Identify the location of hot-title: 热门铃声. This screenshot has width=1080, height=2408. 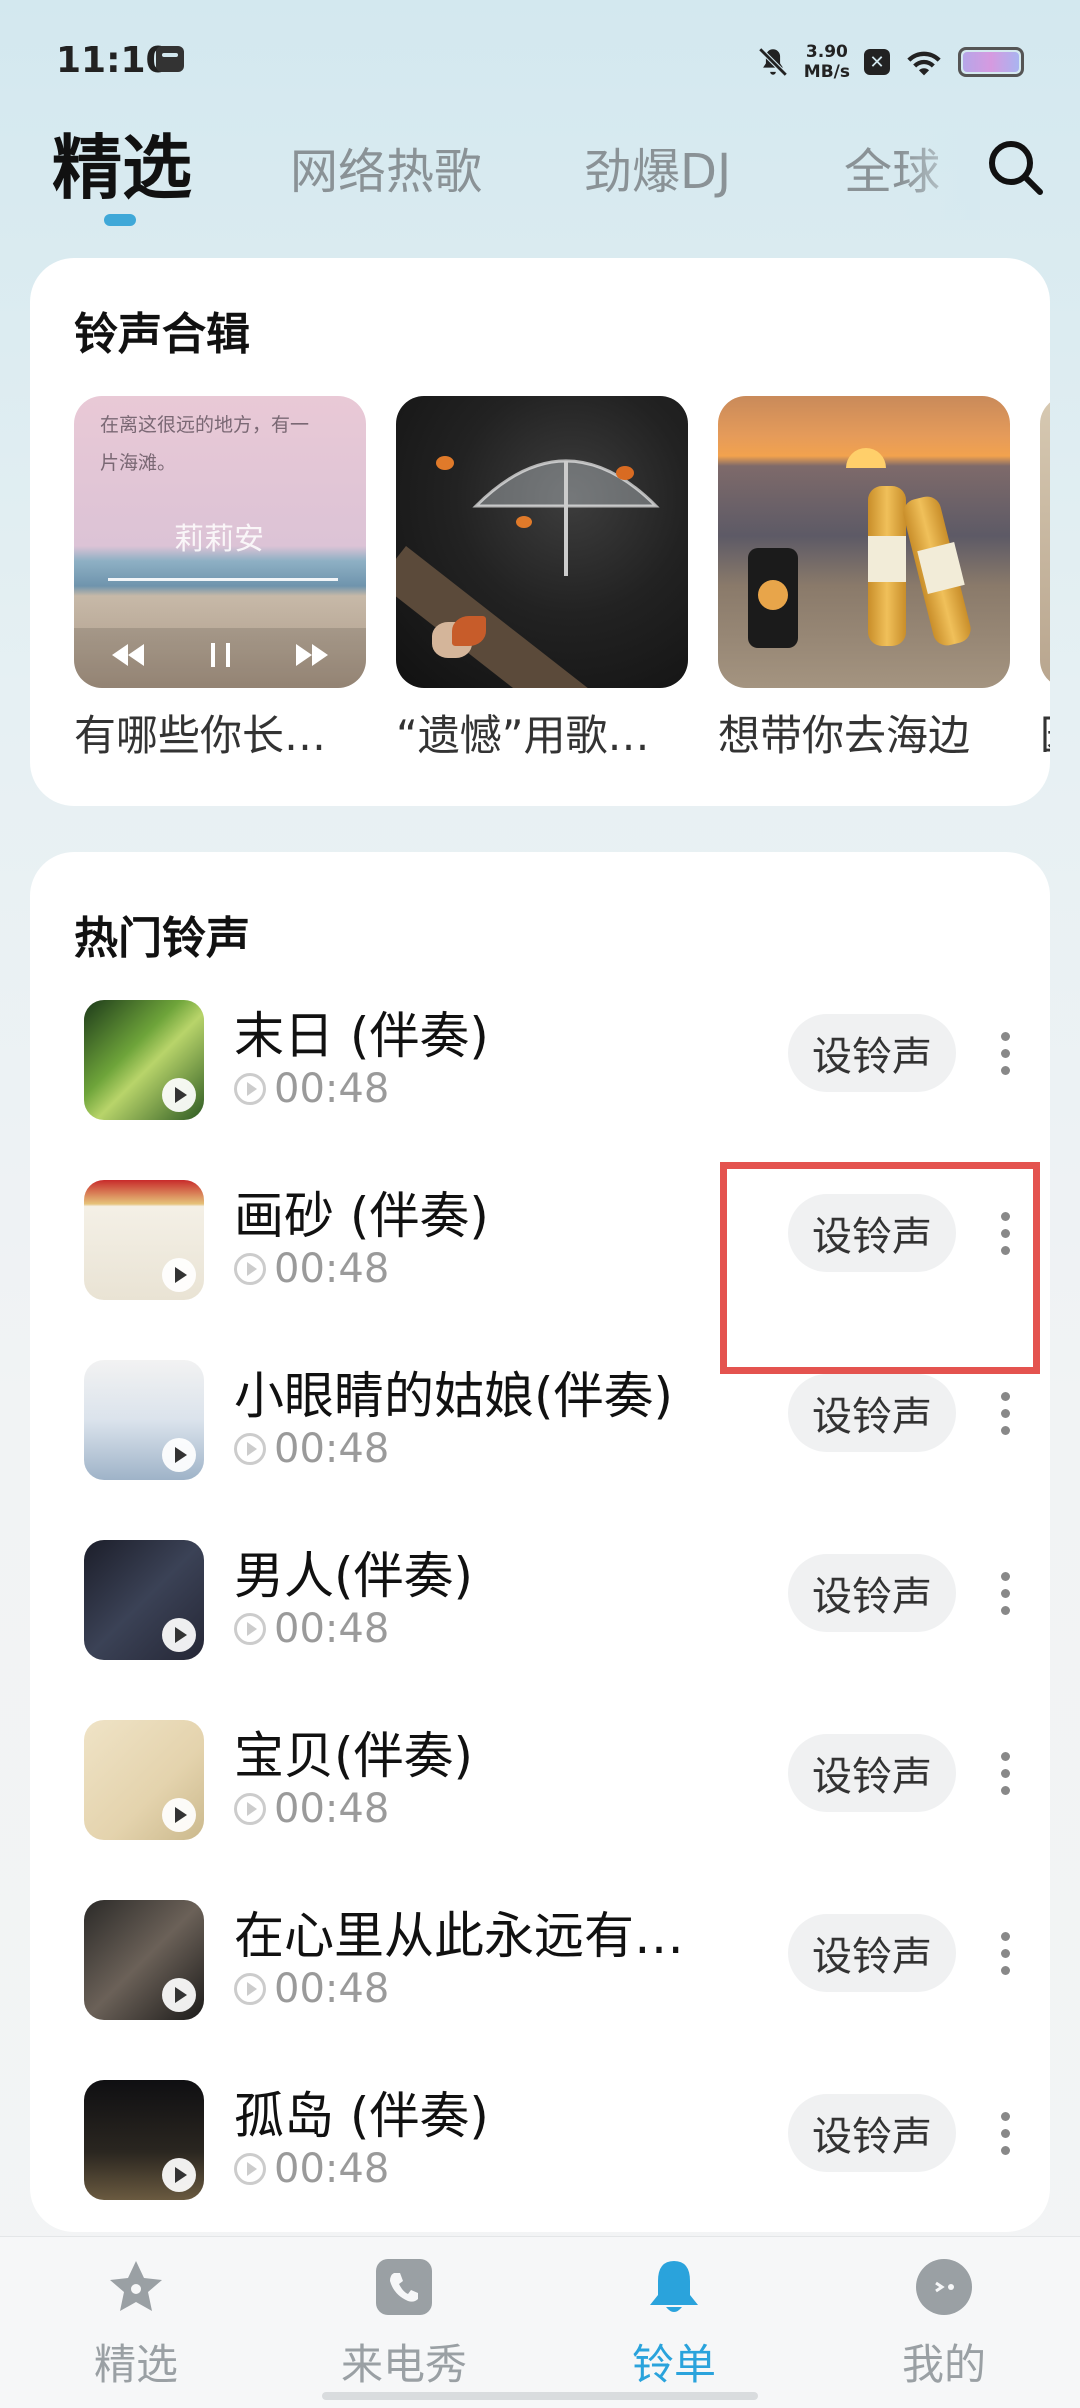
(162, 938).